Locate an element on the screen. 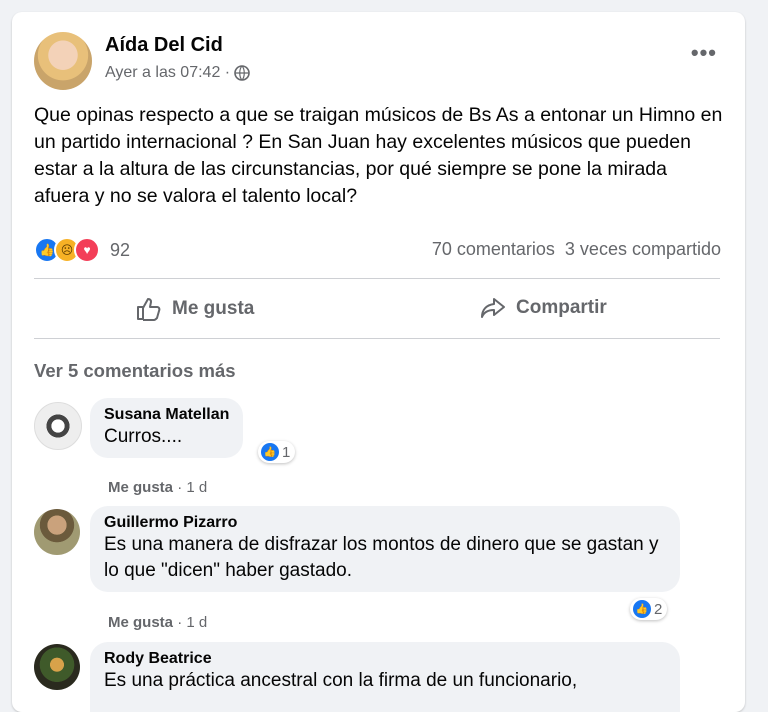 This screenshot has height=712, width=768. engagement-counts: 70 comentarios 3 veces compartido is located at coordinates (576, 249).